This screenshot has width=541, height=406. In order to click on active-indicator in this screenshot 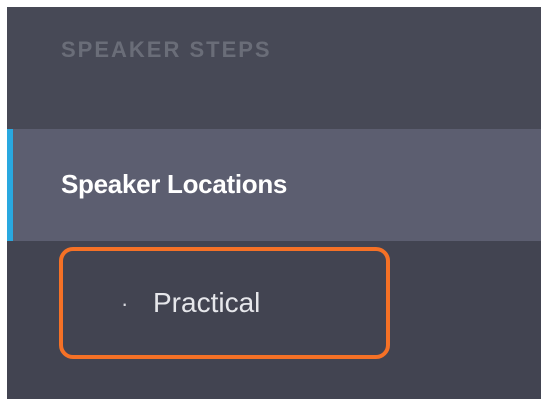, I will do `click(10, 185)`.